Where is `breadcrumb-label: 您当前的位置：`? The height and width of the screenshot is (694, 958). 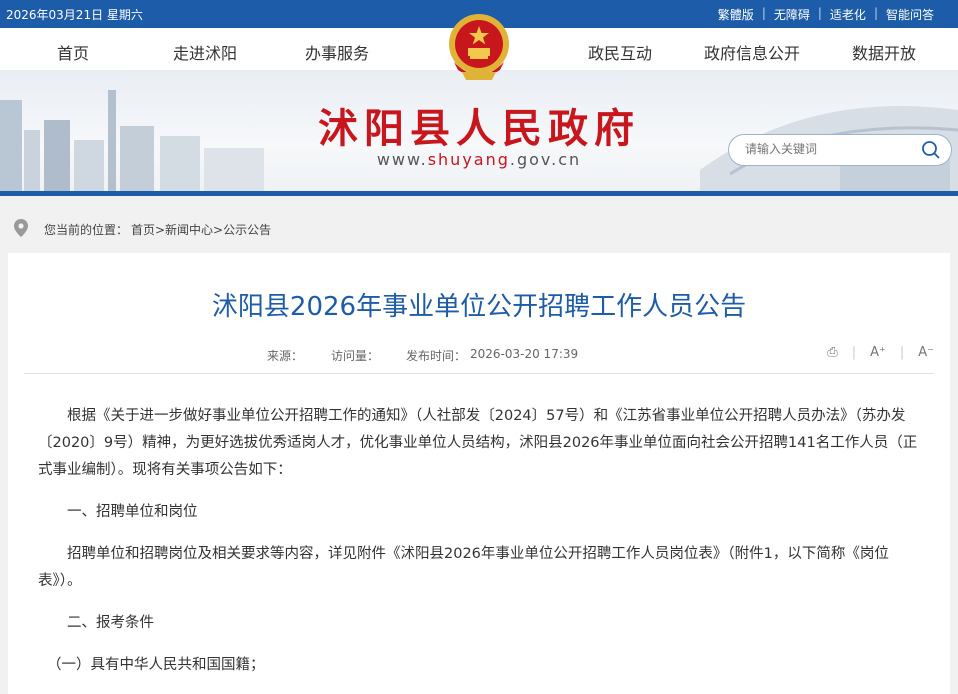
breadcrumb-label: 您当前的位置： is located at coordinates (86, 230).